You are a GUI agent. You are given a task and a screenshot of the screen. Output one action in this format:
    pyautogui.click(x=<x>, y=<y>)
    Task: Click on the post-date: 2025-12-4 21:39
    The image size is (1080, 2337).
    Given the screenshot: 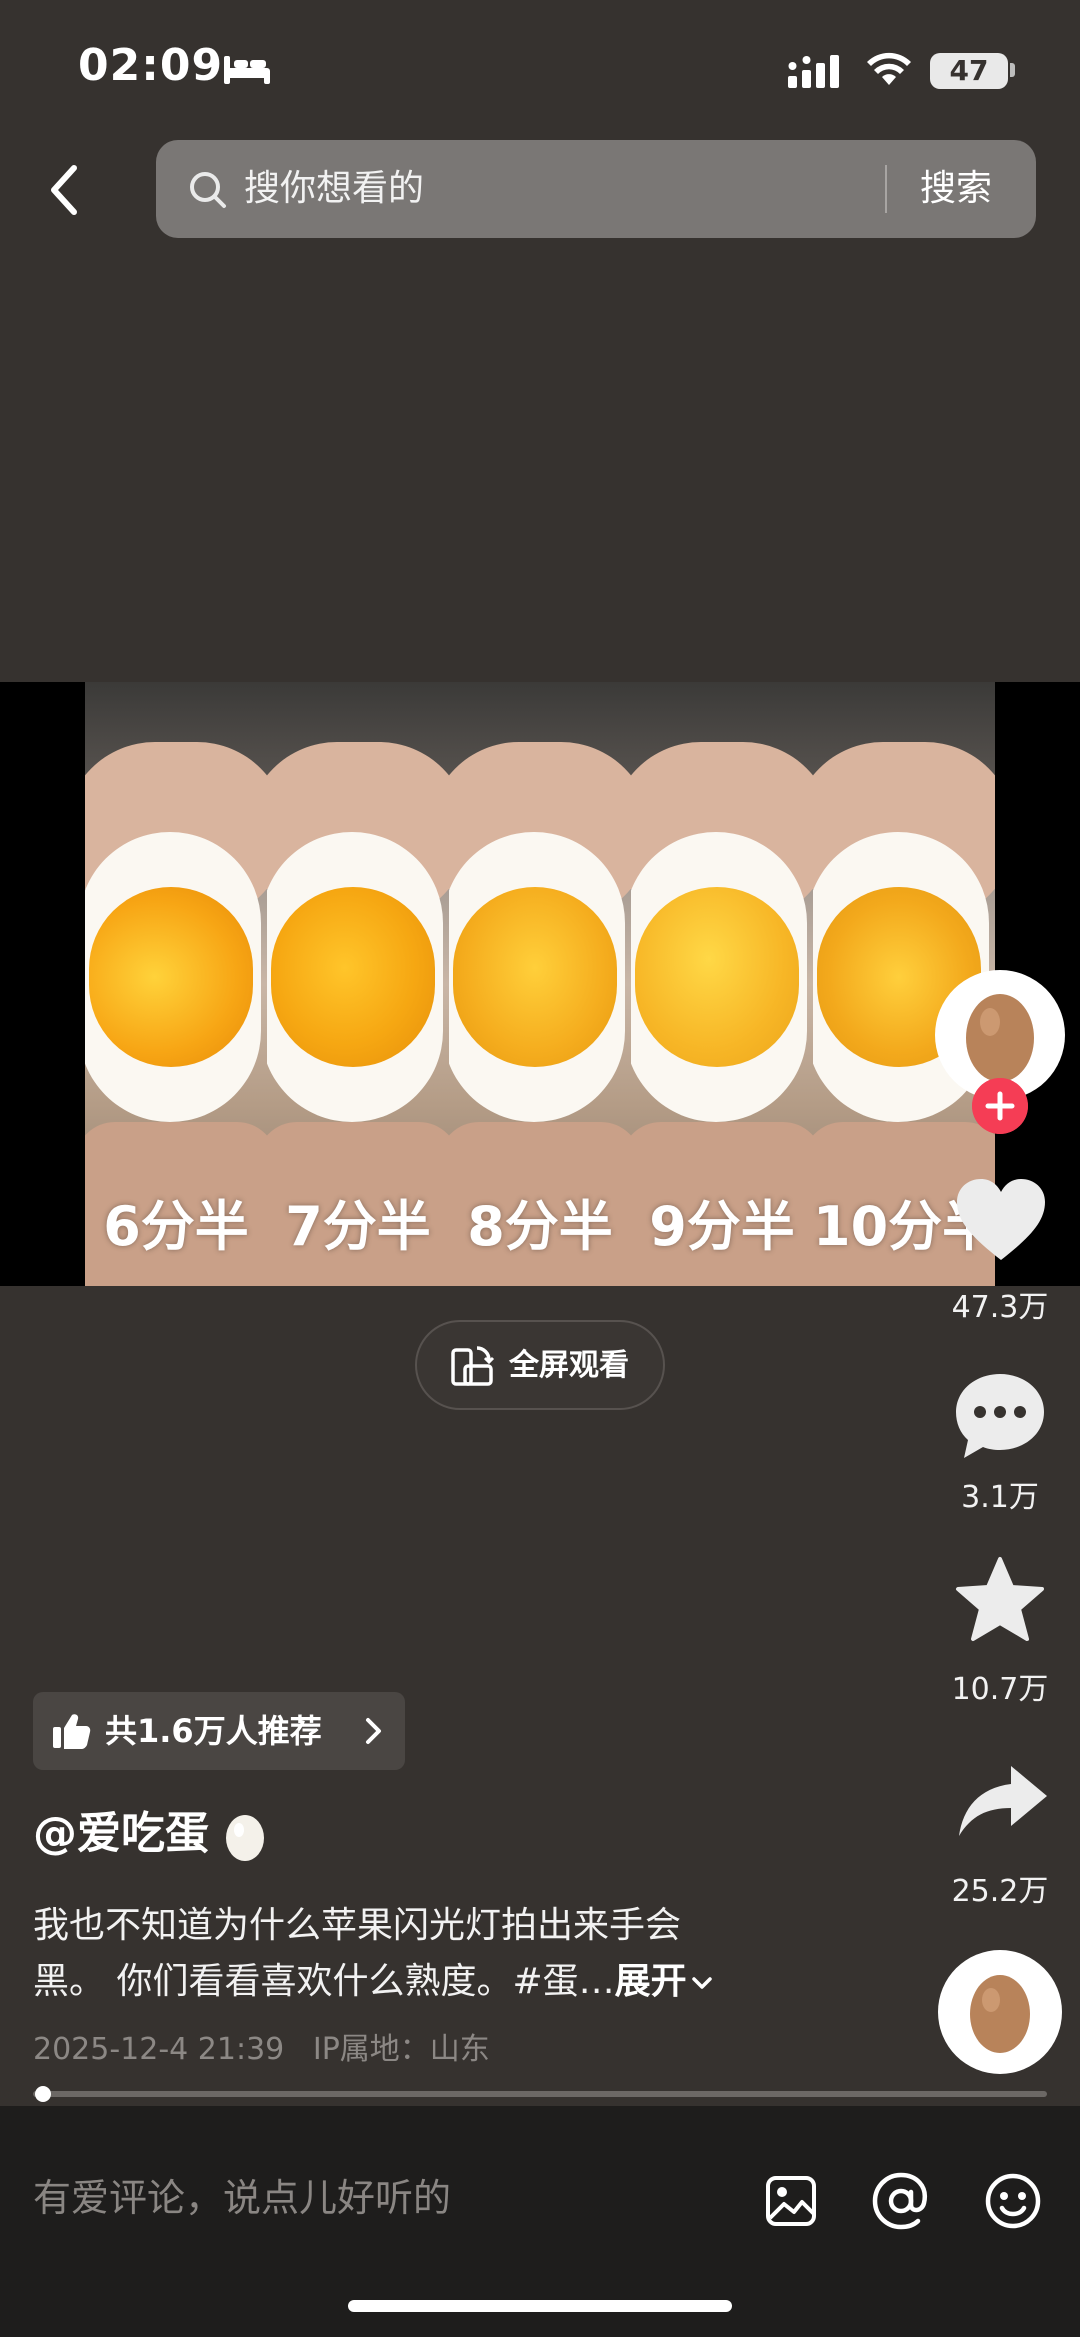 What is the action you would take?
    pyautogui.click(x=159, y=2049)
    